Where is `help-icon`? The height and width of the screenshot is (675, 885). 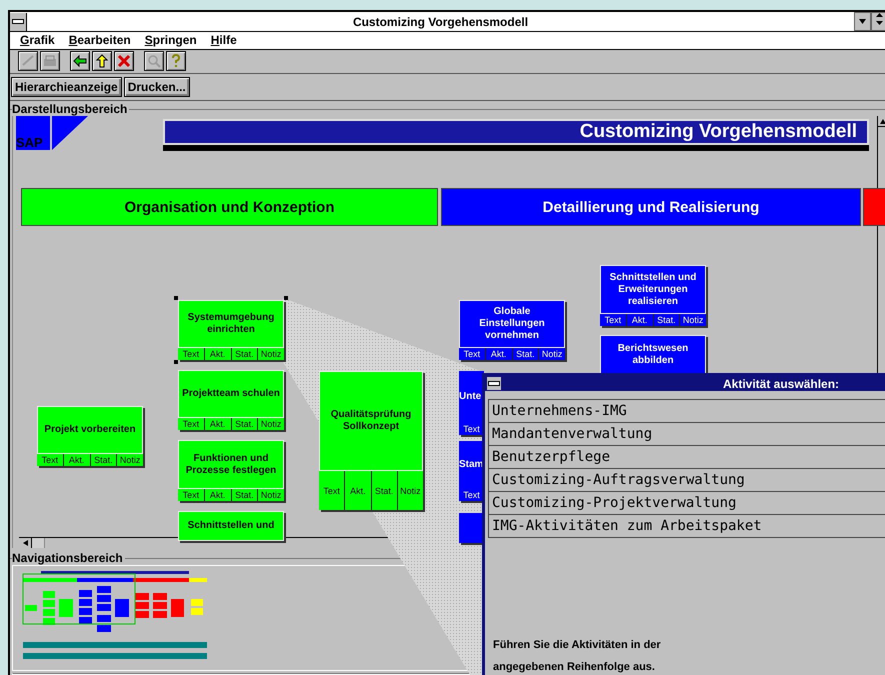
help-icon is located at coordinates (176, 61).